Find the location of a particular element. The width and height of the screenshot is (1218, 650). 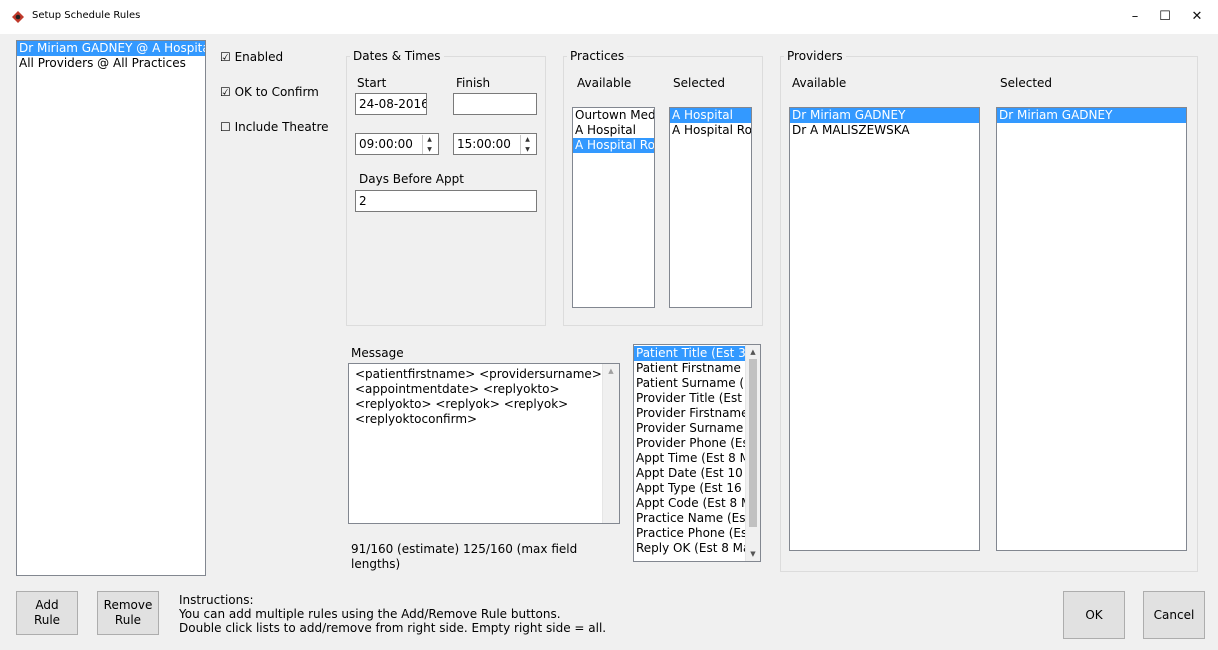

practice-selected-item: A Hospital is located at coordinates (710, 115).